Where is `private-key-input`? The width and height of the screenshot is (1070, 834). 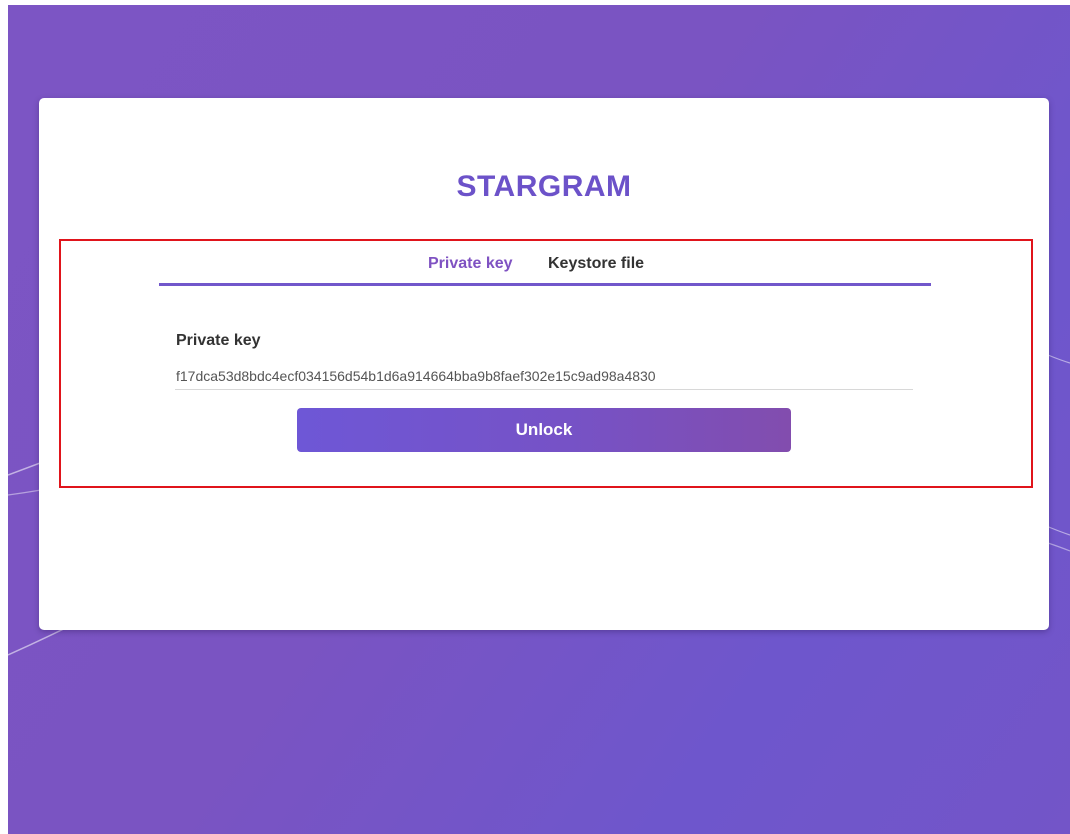 private-key-input is located at coordinates (544, 376).